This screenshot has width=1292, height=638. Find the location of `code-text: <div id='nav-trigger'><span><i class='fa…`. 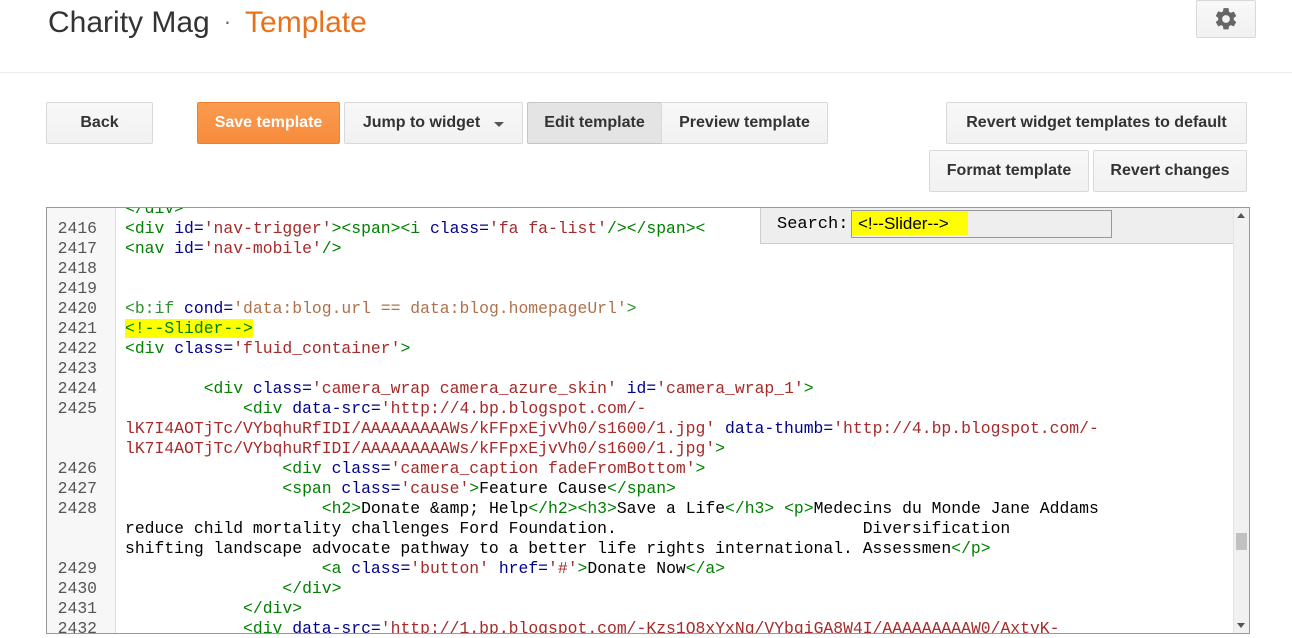

code-text: <div id='nav-trigger'><span><i class='fa… is located at coordinates (415, 228).